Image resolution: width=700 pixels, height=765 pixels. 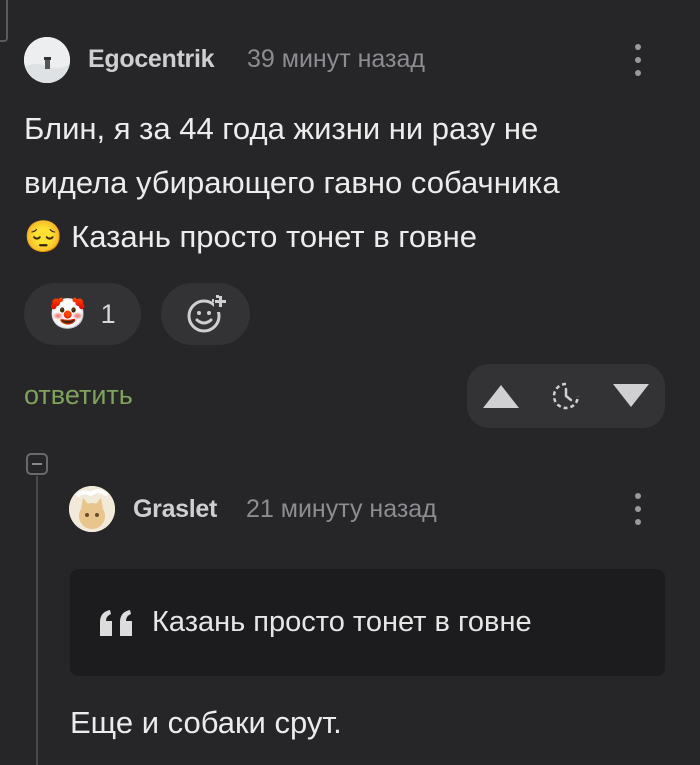 What do you see at coordinates (206, 722) in the screenshot?
I see `reply-body: Еще и собаки срут.` at bounding box center [206, 722].